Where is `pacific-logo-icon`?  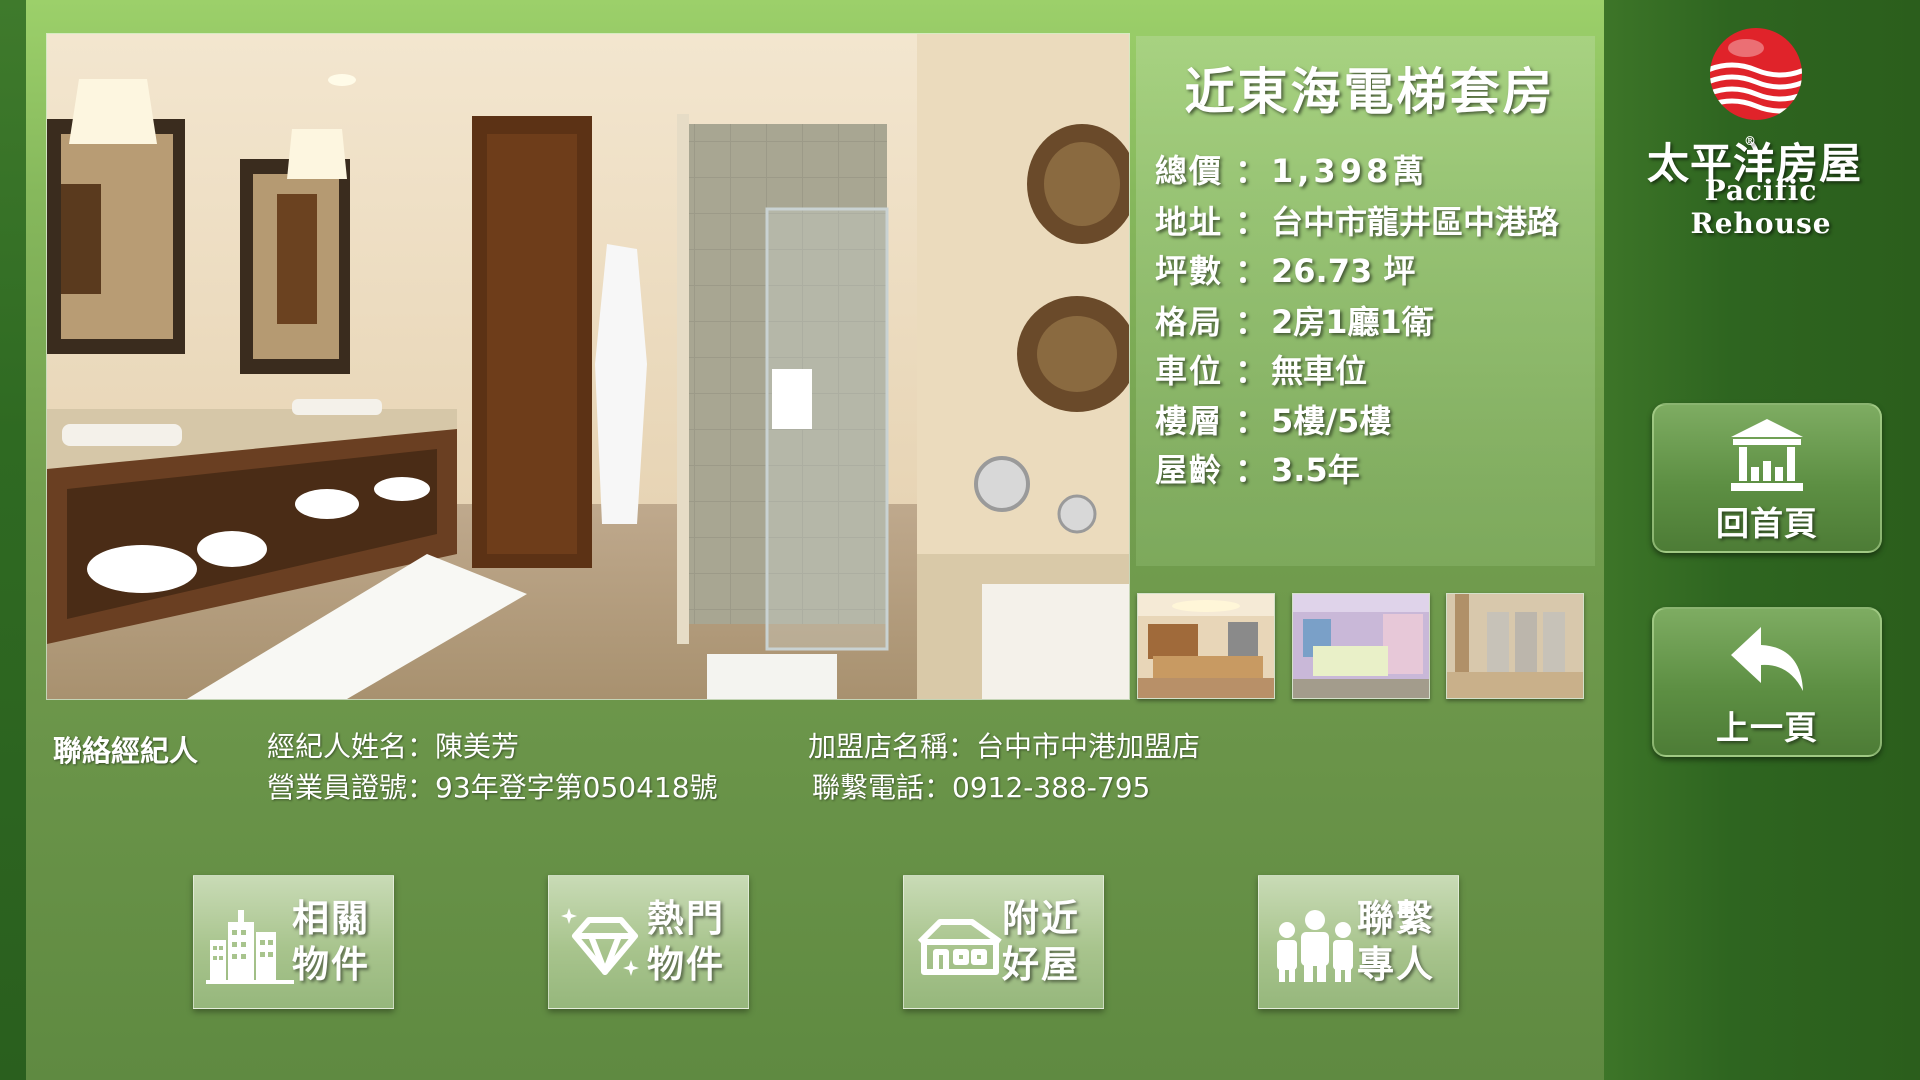
pacific-logo-icon is located at coordinates (1756, 74).